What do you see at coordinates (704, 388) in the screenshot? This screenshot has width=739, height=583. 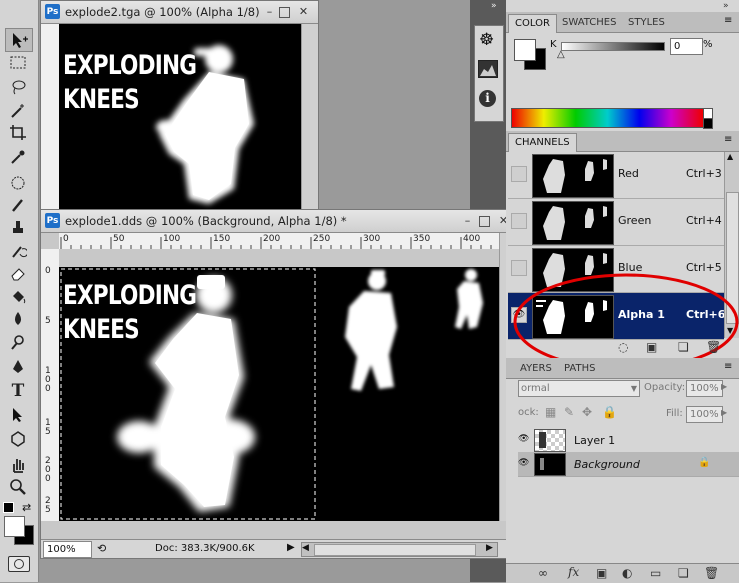 I see `opacity-field: 100%` at bounding box center [704, 388].